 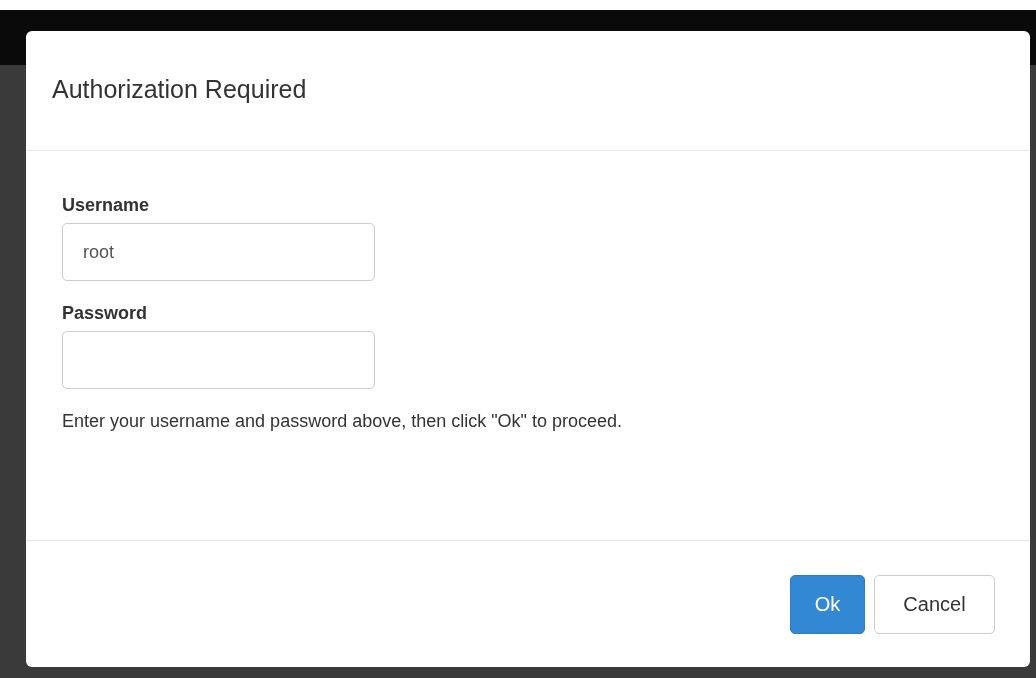 What do you see at coordinates (105, 313) in the screenshot?
I see `field-label: Password` at bounding box center [105, 313].